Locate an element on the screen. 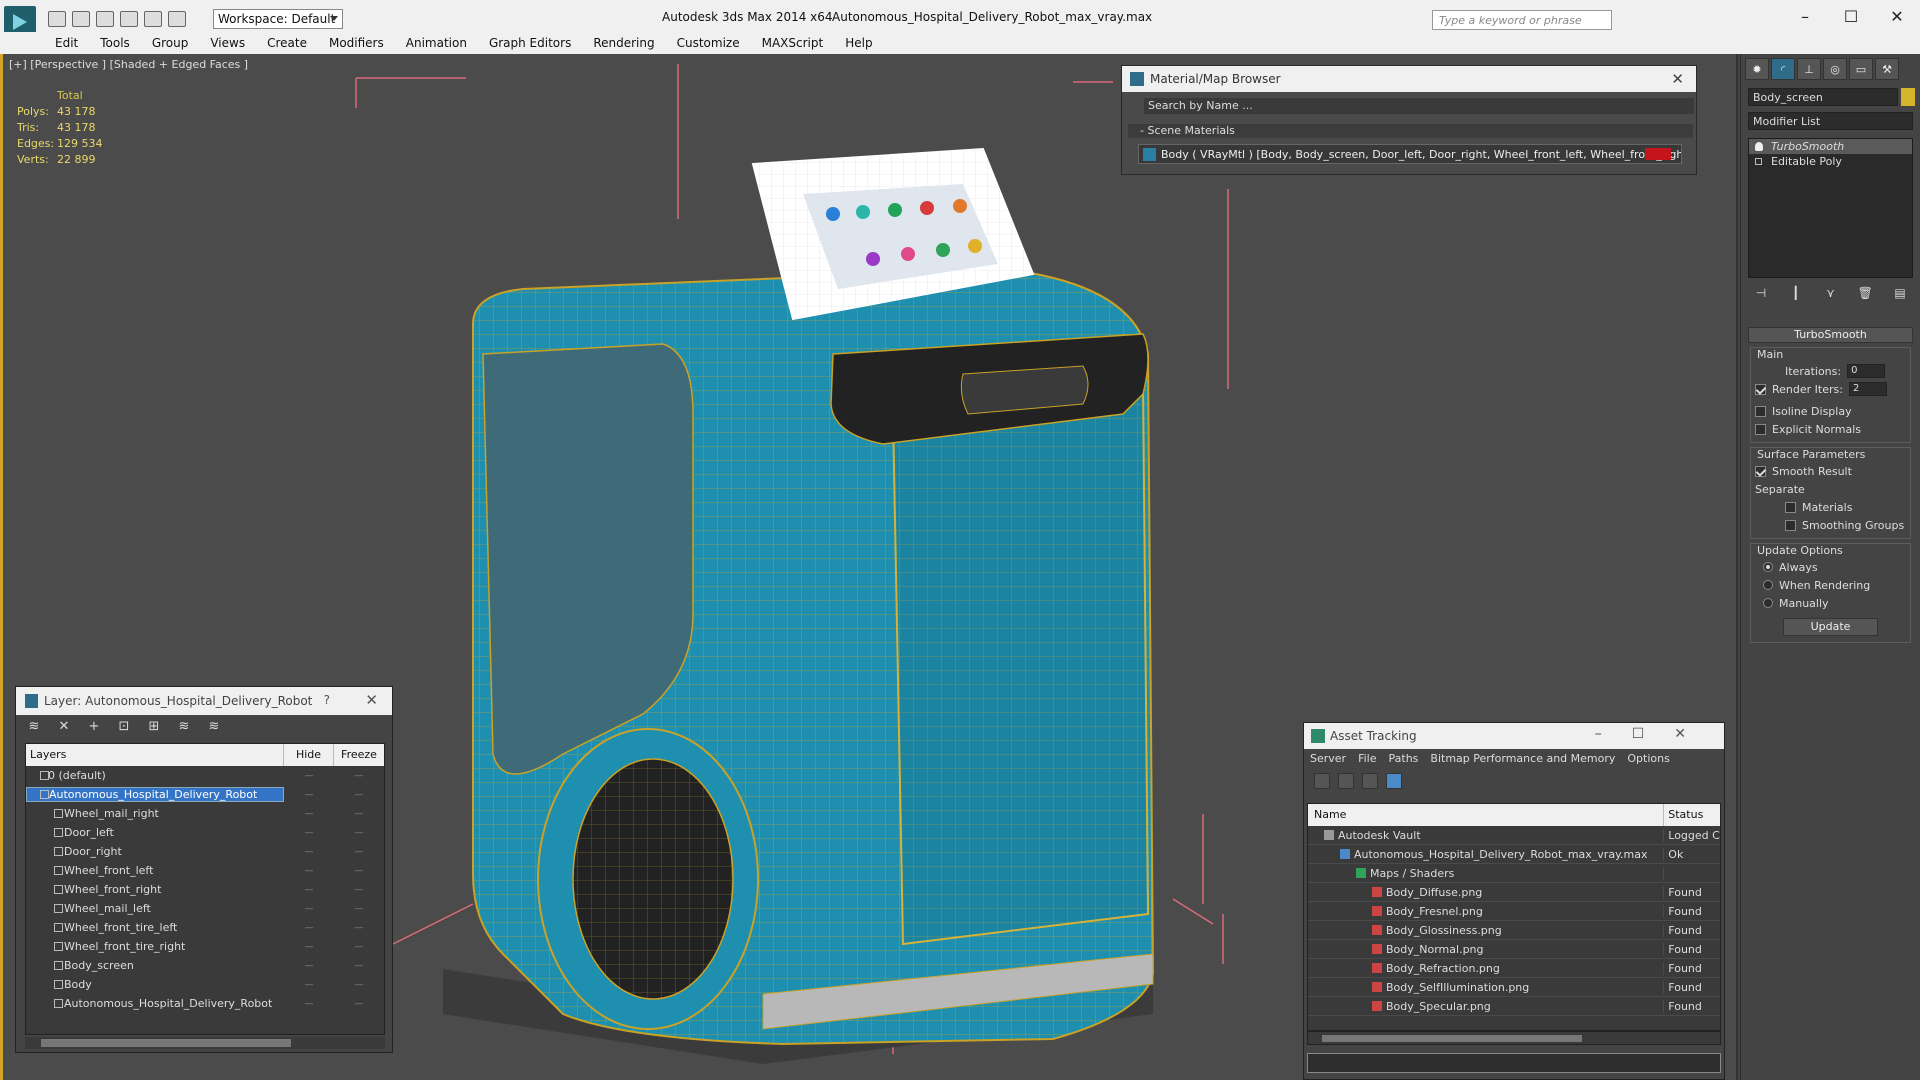  layer-object-row: Autonomous_Hospital_Delivery_Robot — — is located at coordinates (205, 1003).